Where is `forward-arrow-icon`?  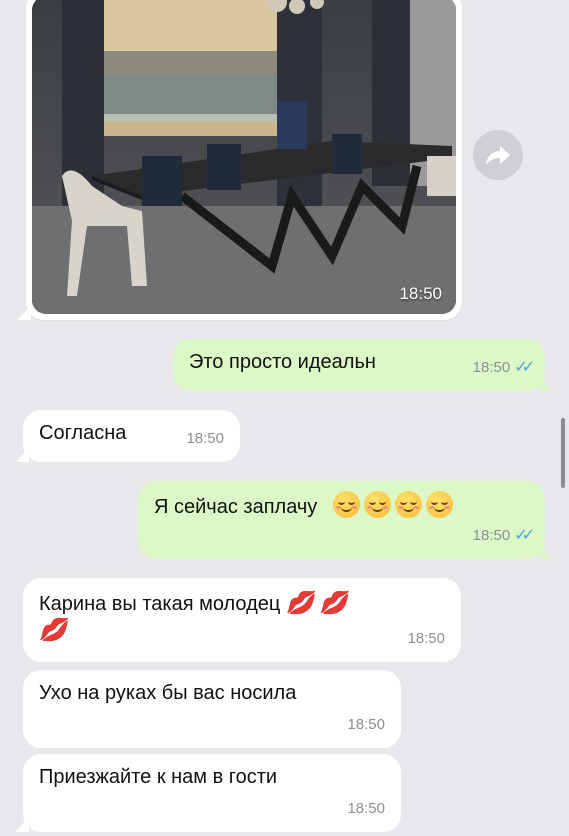 forward-arrow-icon is located at coordinates (498, 155).